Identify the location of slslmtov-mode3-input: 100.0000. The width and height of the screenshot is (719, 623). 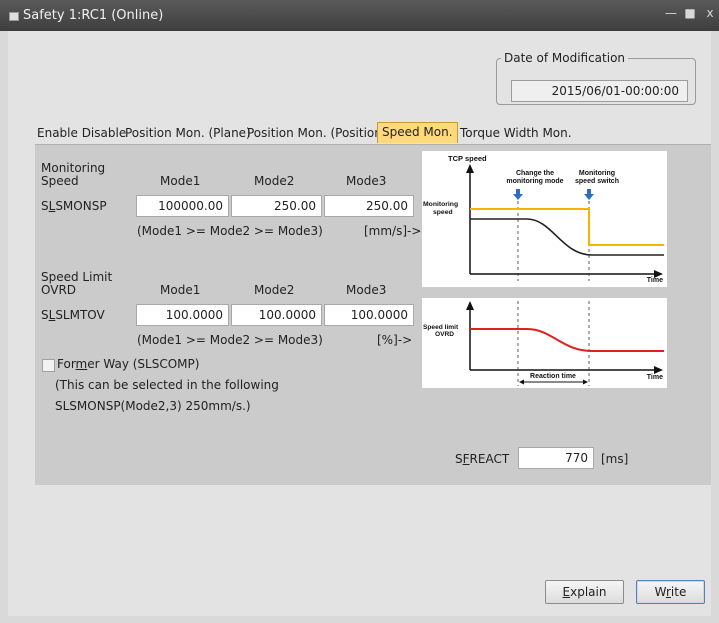
(369, 315).